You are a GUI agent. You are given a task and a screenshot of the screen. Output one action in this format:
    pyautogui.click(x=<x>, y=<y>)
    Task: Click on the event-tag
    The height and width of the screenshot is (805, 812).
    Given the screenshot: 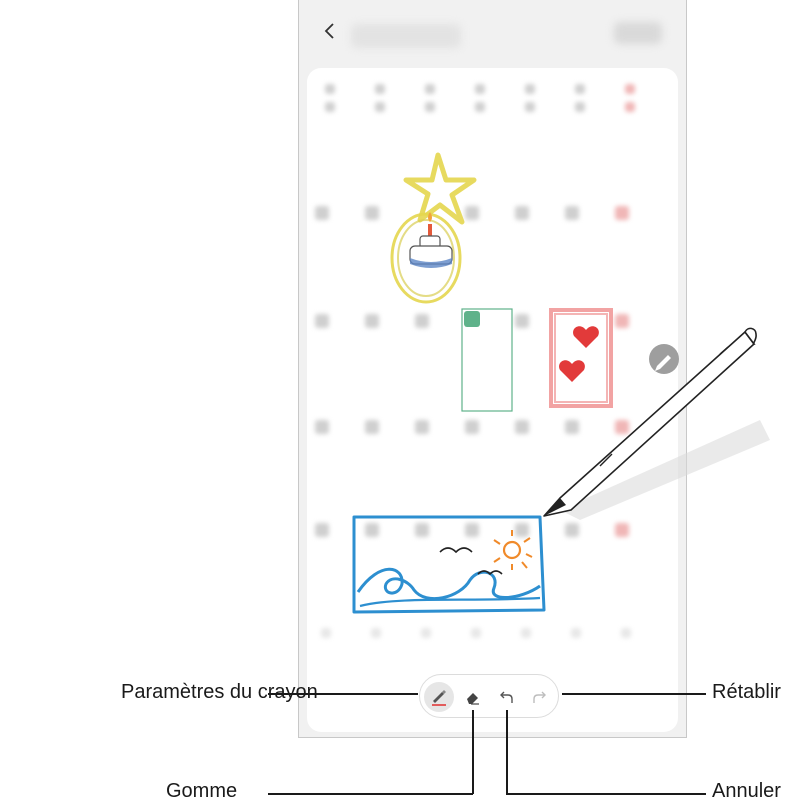 What is the action you would take?
    pyautogui.click(x=472, y=319)
    